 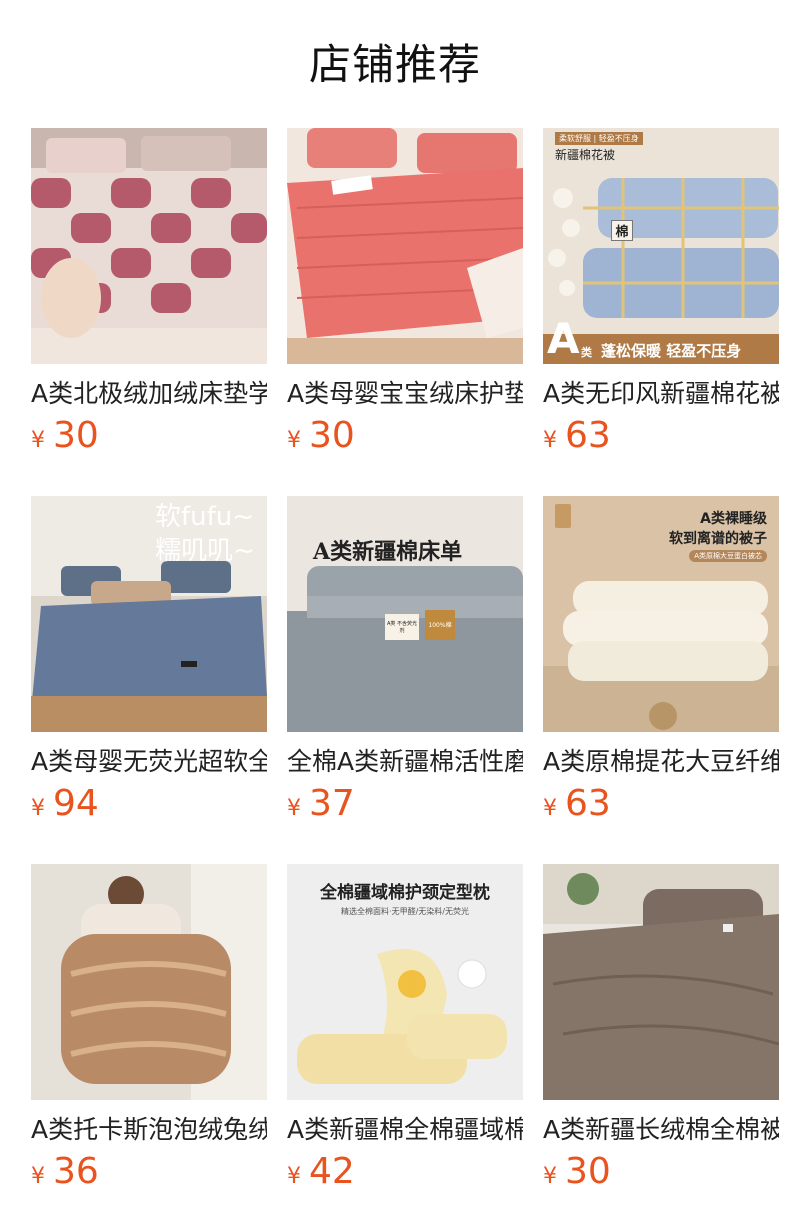 What do you see at coordinates (405, 394) in the screenshot?
I see `product-name: A类母婴宝宝绒床护垫` at bounding box center [405, 394].